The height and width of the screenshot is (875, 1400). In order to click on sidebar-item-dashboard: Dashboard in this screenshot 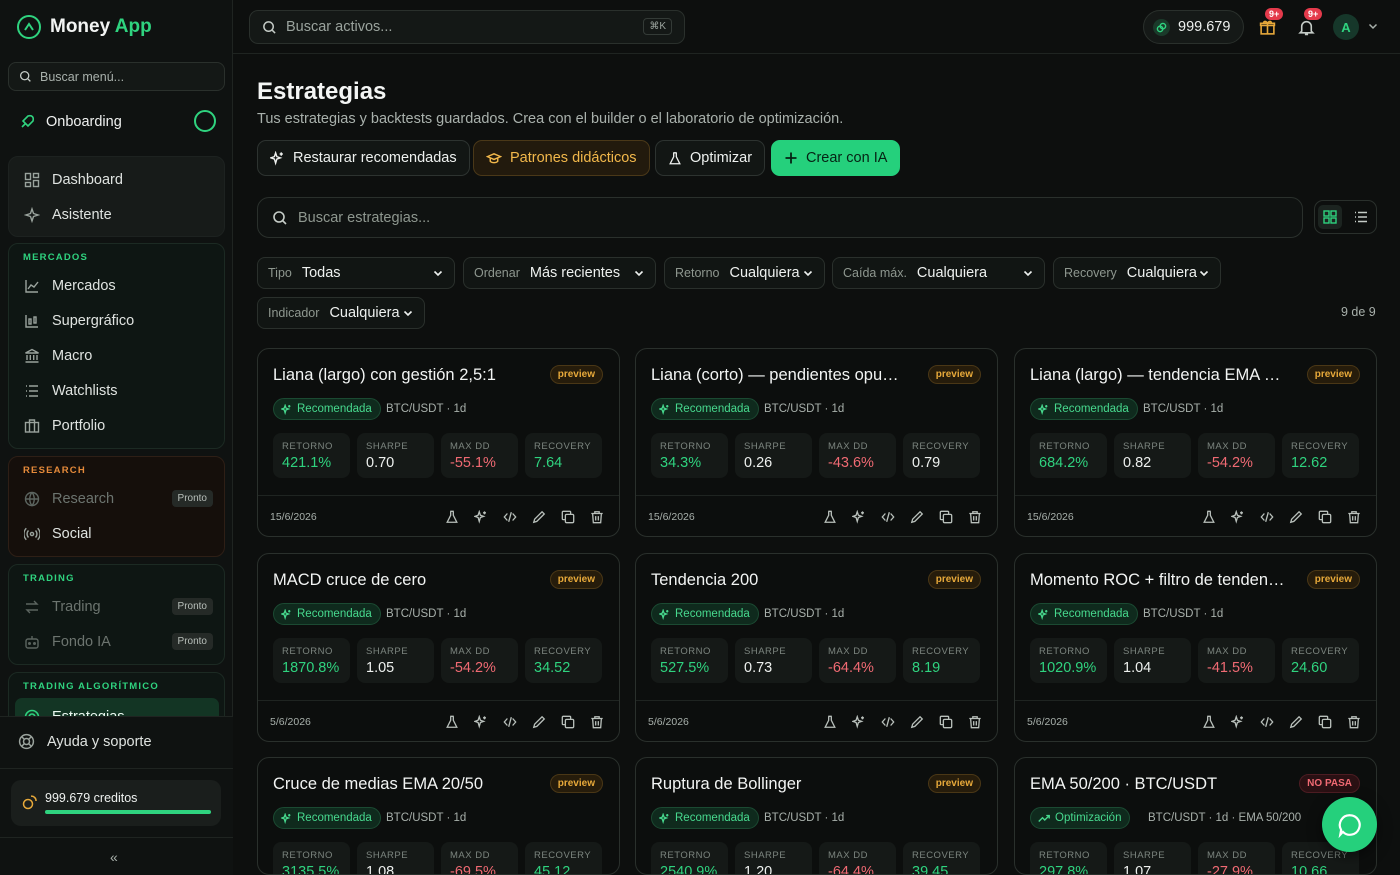, I will do `click(118, 180)`.